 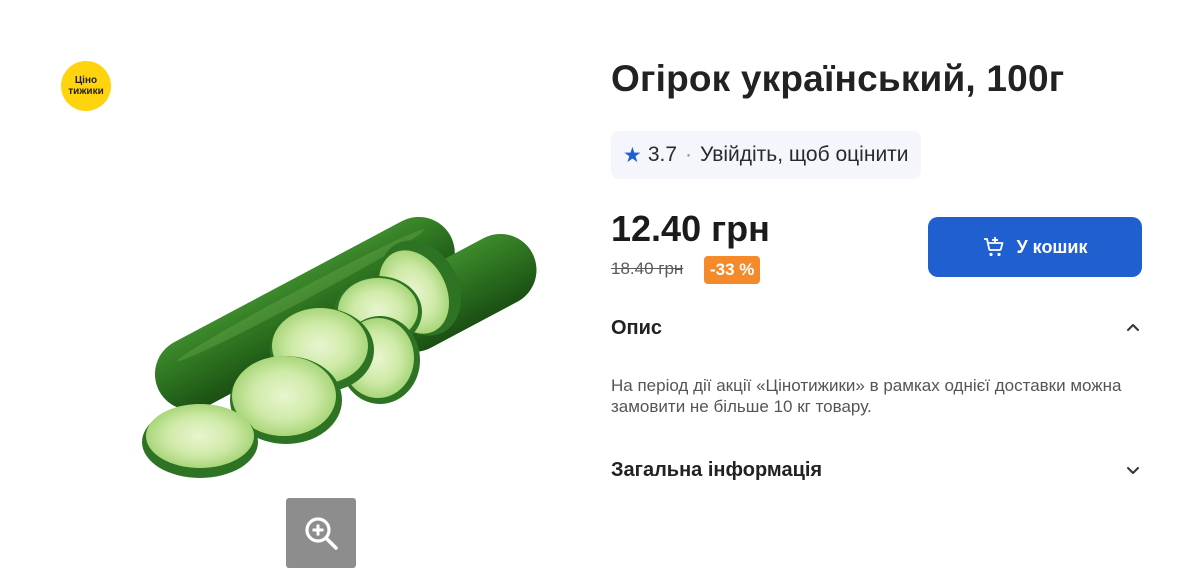 I want to click on zoom-in-icon, so click(x=321, y=533).